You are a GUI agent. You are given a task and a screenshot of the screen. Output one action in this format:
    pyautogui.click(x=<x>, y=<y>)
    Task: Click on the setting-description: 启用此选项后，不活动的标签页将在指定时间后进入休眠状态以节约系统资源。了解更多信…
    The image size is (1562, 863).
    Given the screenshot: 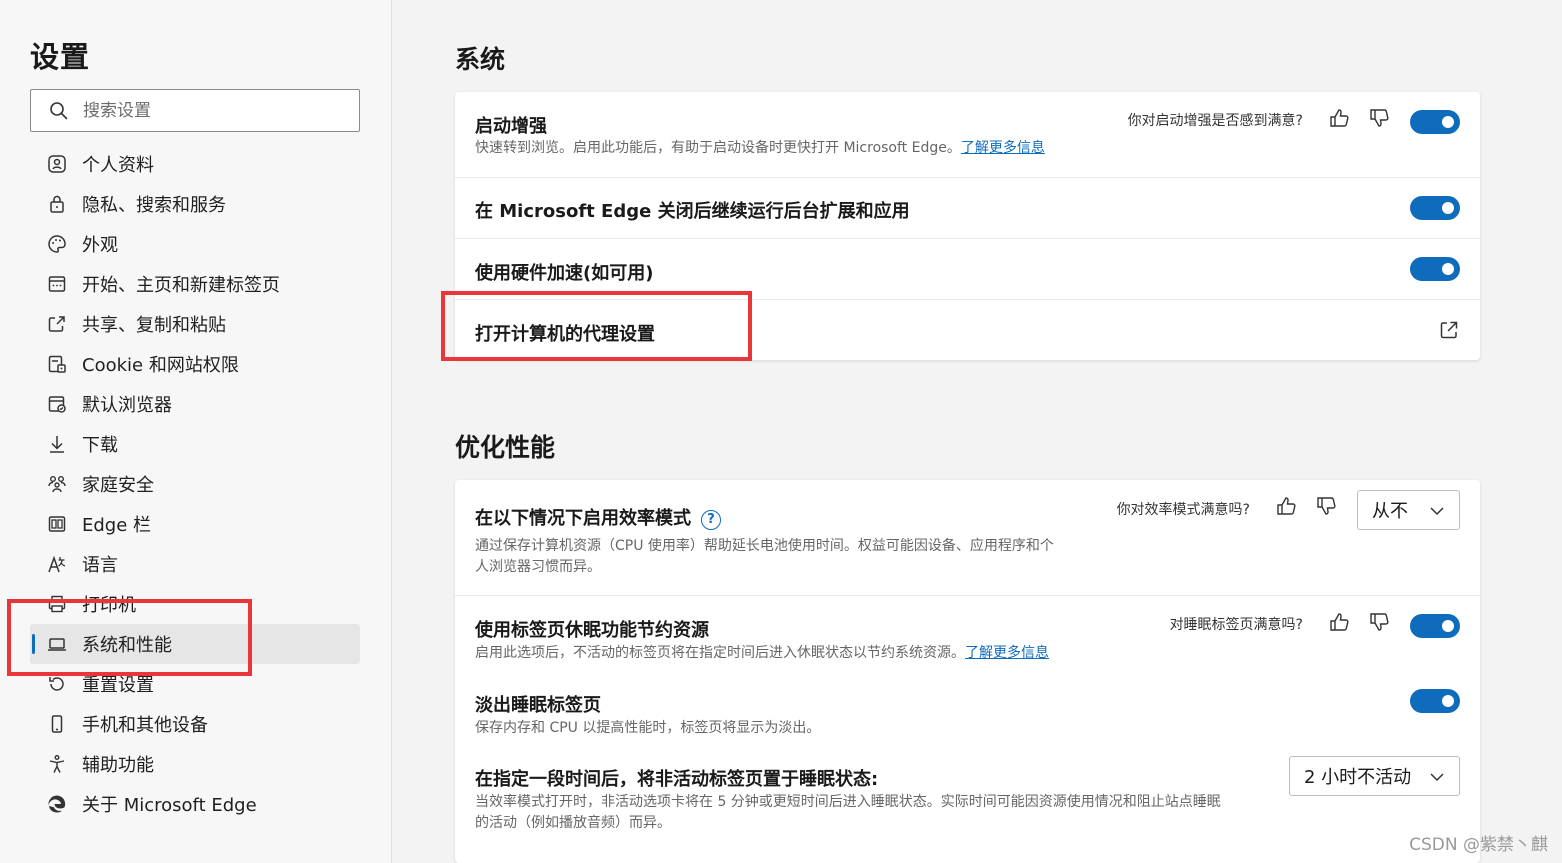 What is the action you would take?
    pyautogui.click(x=762, y=653)
    